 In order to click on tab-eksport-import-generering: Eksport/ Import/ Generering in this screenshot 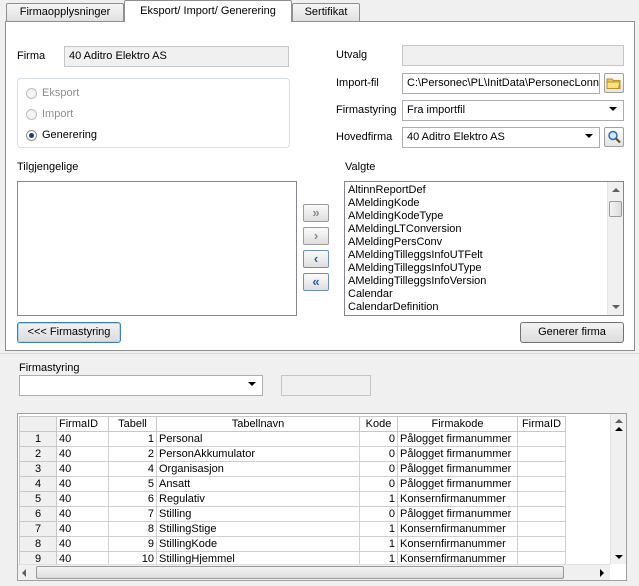, I will do `click(208, 11)`.